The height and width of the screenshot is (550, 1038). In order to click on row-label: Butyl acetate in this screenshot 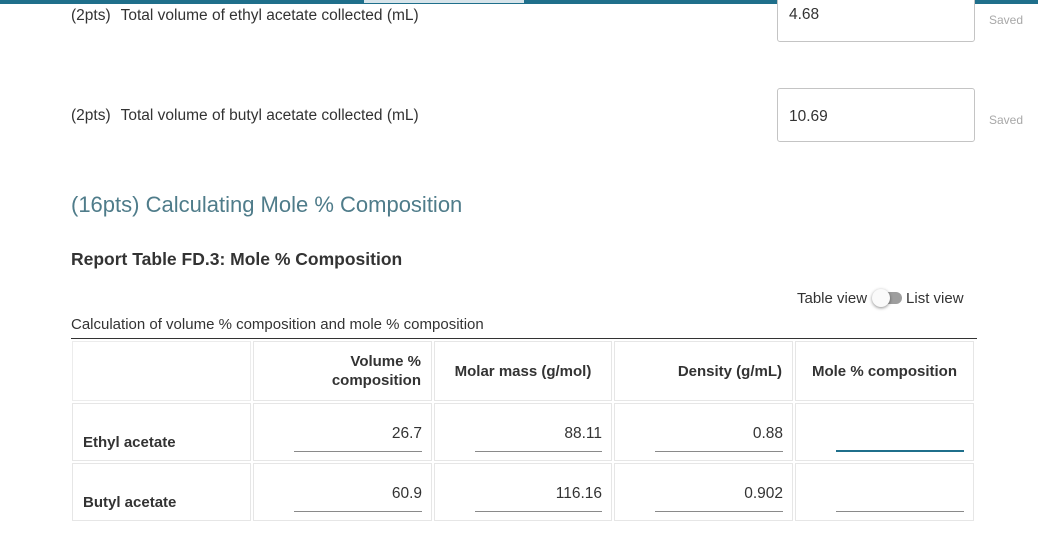, I will do `click(130, 502)`.